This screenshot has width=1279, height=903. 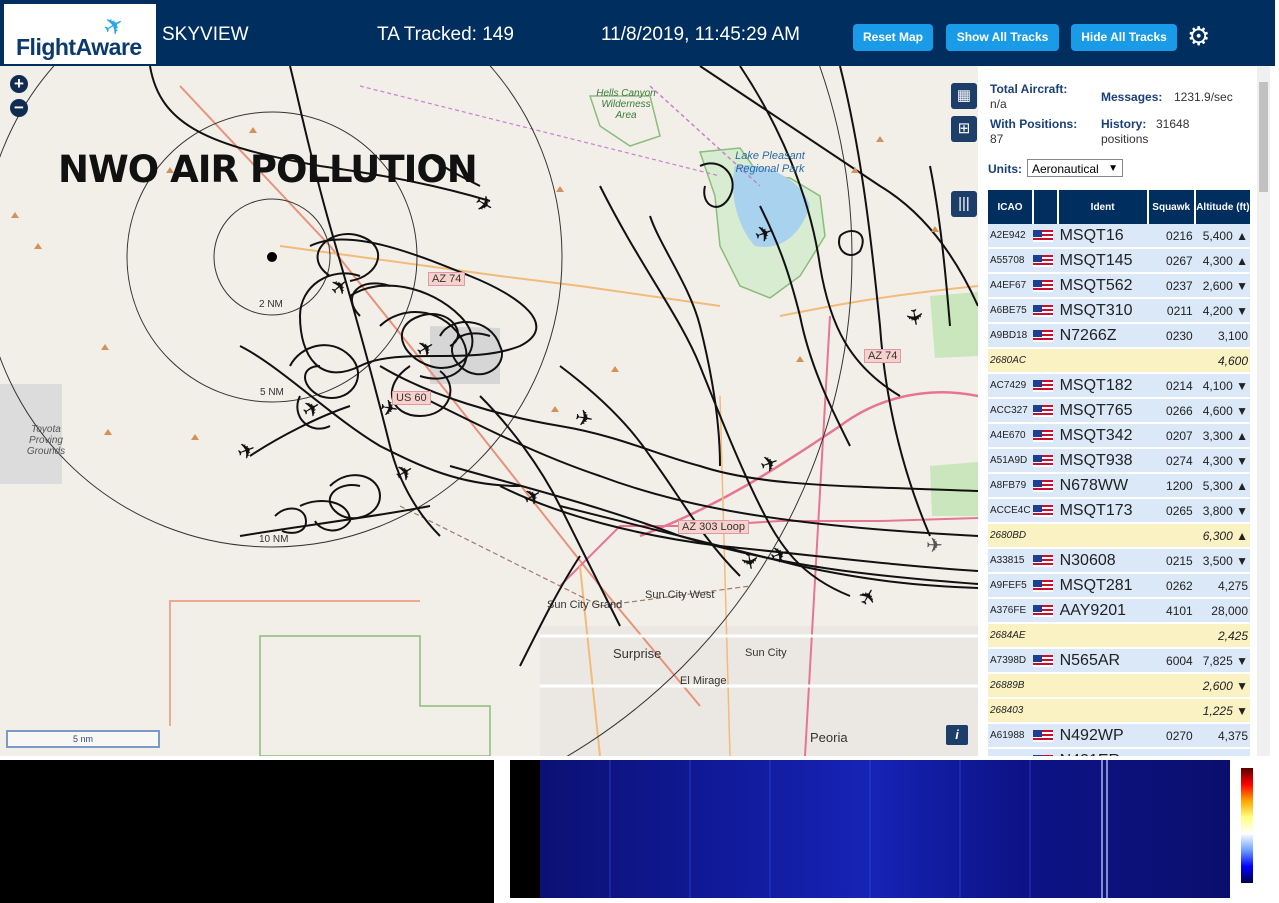 I want to click on label-hells-canyon: Hells Canyon Wilderness Area, so click(x=626, y=104).